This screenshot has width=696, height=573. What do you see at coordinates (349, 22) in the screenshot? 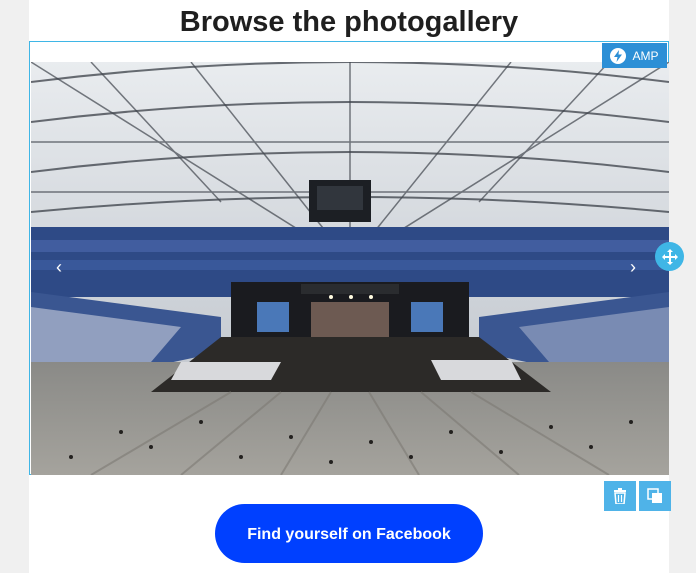
I see `page-title: Browse the photogallery` at bounding box center [349, 22].